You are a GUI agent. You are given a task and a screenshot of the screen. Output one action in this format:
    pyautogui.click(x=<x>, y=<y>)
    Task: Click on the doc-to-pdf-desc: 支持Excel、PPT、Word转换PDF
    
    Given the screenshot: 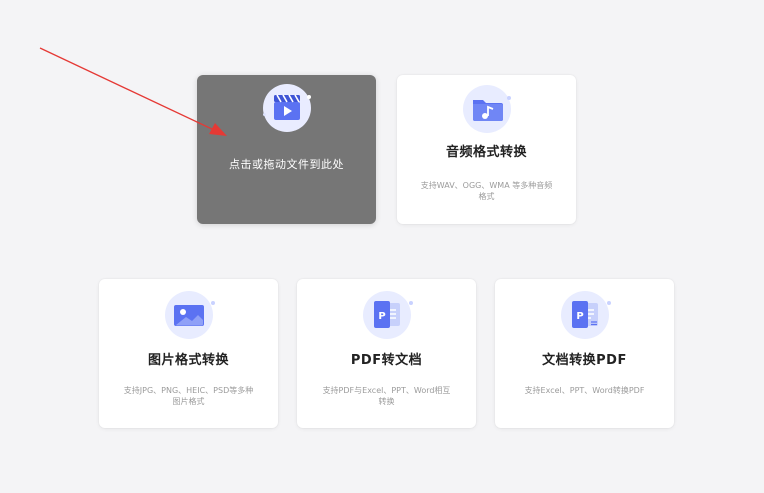 What is the action you would take?
    pyautogui.click(x=584, y=390)
    